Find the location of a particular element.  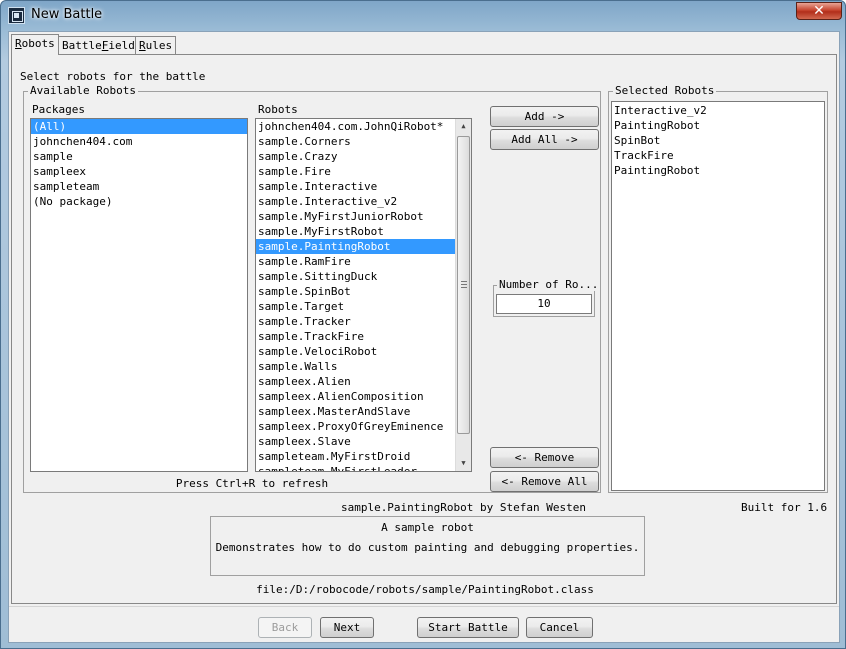

add-button: Add -> is located at coordinates (544, 116).